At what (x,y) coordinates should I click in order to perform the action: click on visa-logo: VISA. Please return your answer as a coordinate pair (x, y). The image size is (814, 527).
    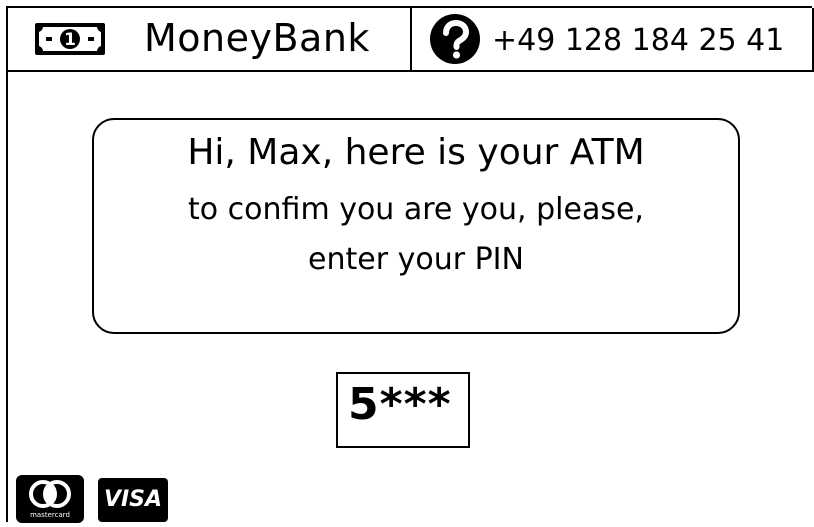
    Looking at the image, I should click on (133, 500).